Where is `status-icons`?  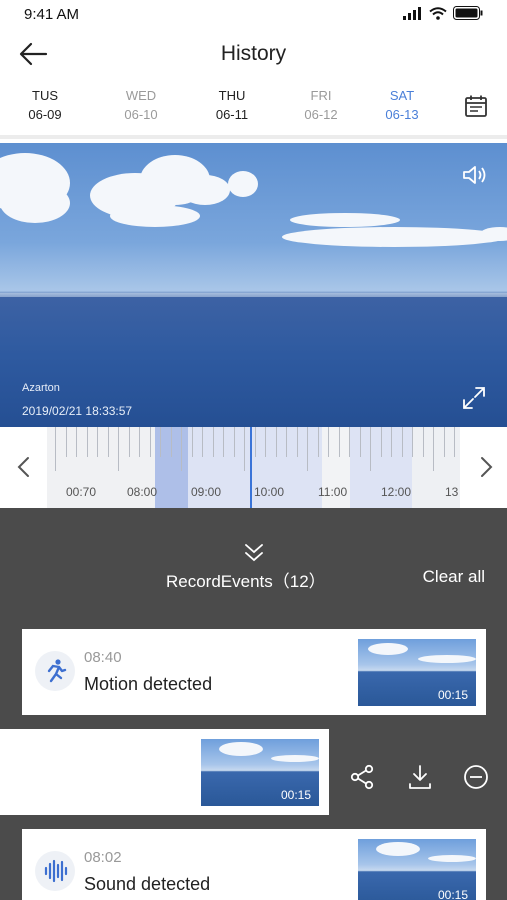
status-icons is located at coordinates (443, 13).